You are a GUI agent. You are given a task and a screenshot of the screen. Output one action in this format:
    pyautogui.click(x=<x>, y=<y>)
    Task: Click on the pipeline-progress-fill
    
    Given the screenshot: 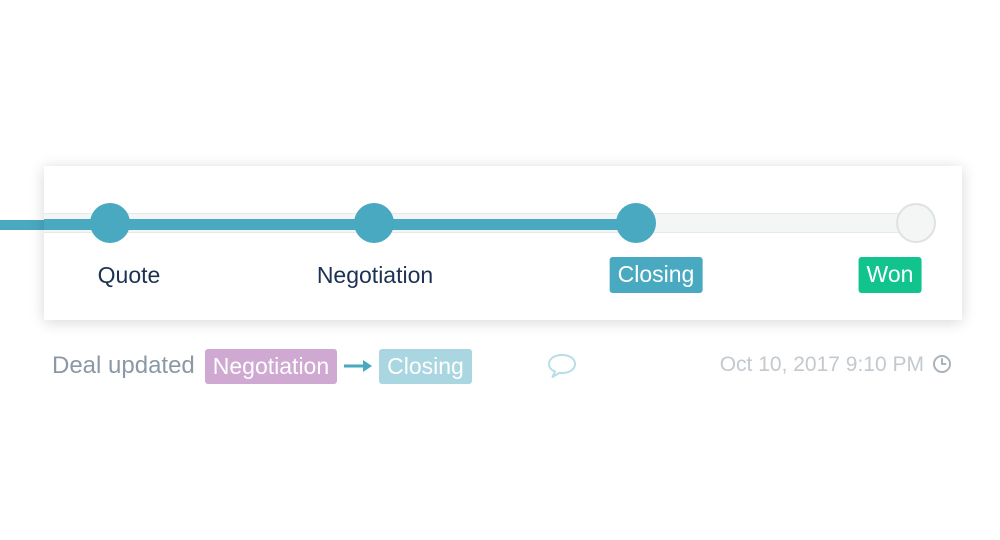 What is the action you would take?
    pyautogui.click(x=340, y=224)
    